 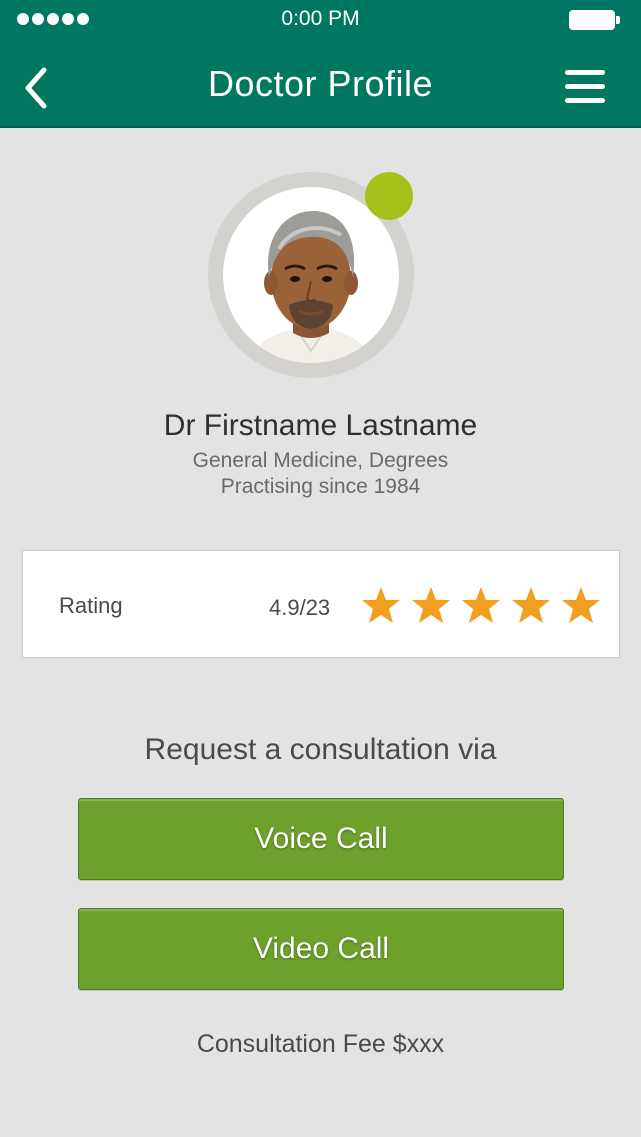 What do you see at coordinates (320, 83) in the screenshot?
I see `page-title: Doctor Profile` at bounding box center [320, 83].